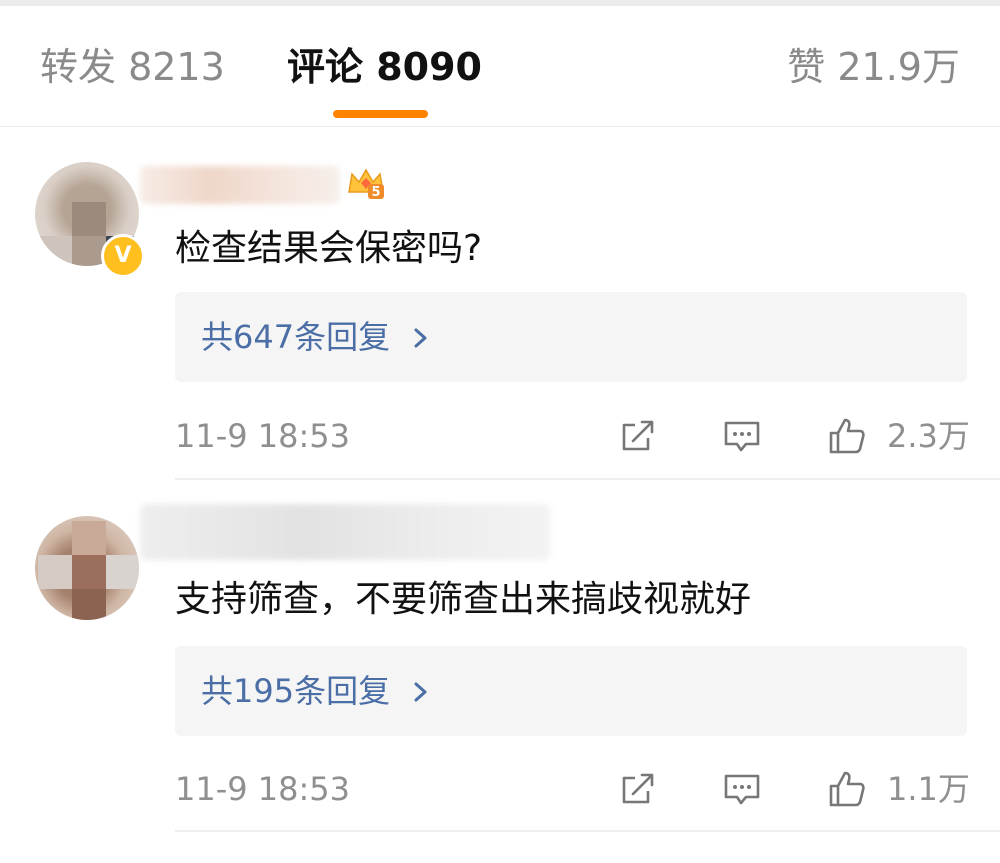 The image size is (1000, 863). I want to click on tab-bar: 转发 8213 评论 8090 赞 21.9万, so click(500, 66).